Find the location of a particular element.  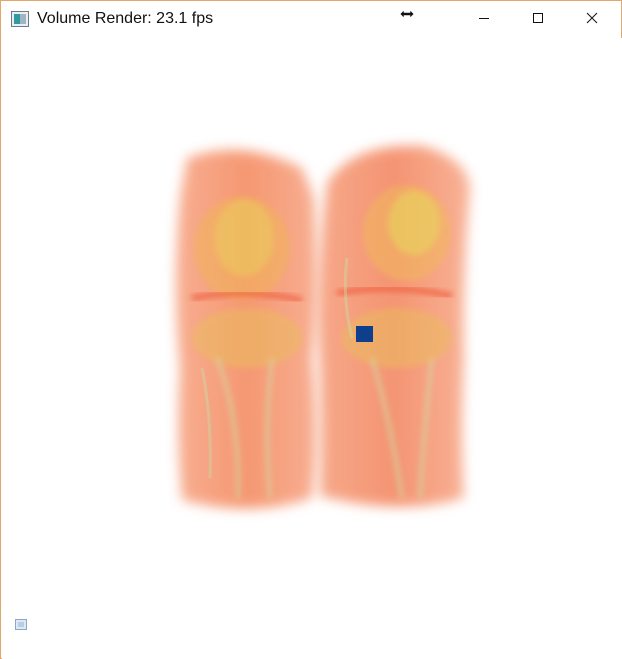

minimize-button is located at coordinates (484, 19).